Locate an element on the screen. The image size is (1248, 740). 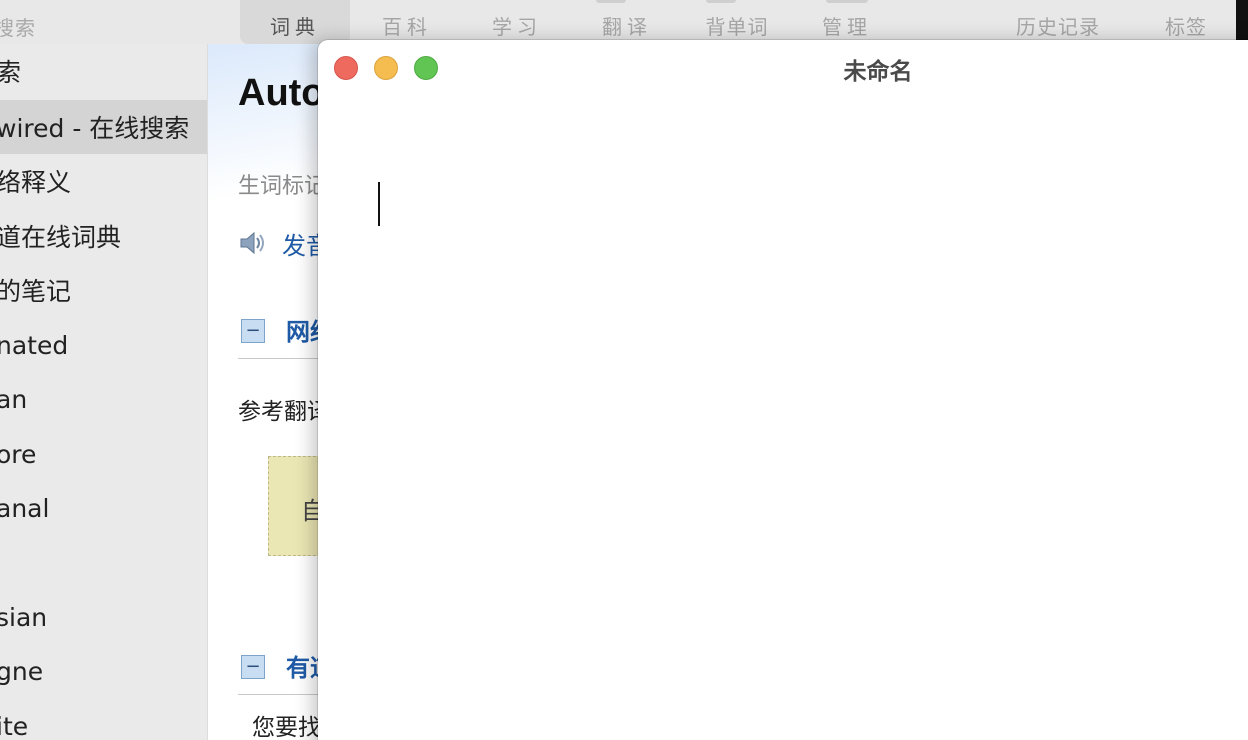
list-item: 道在线词典 is located at coordinates (103, 236).